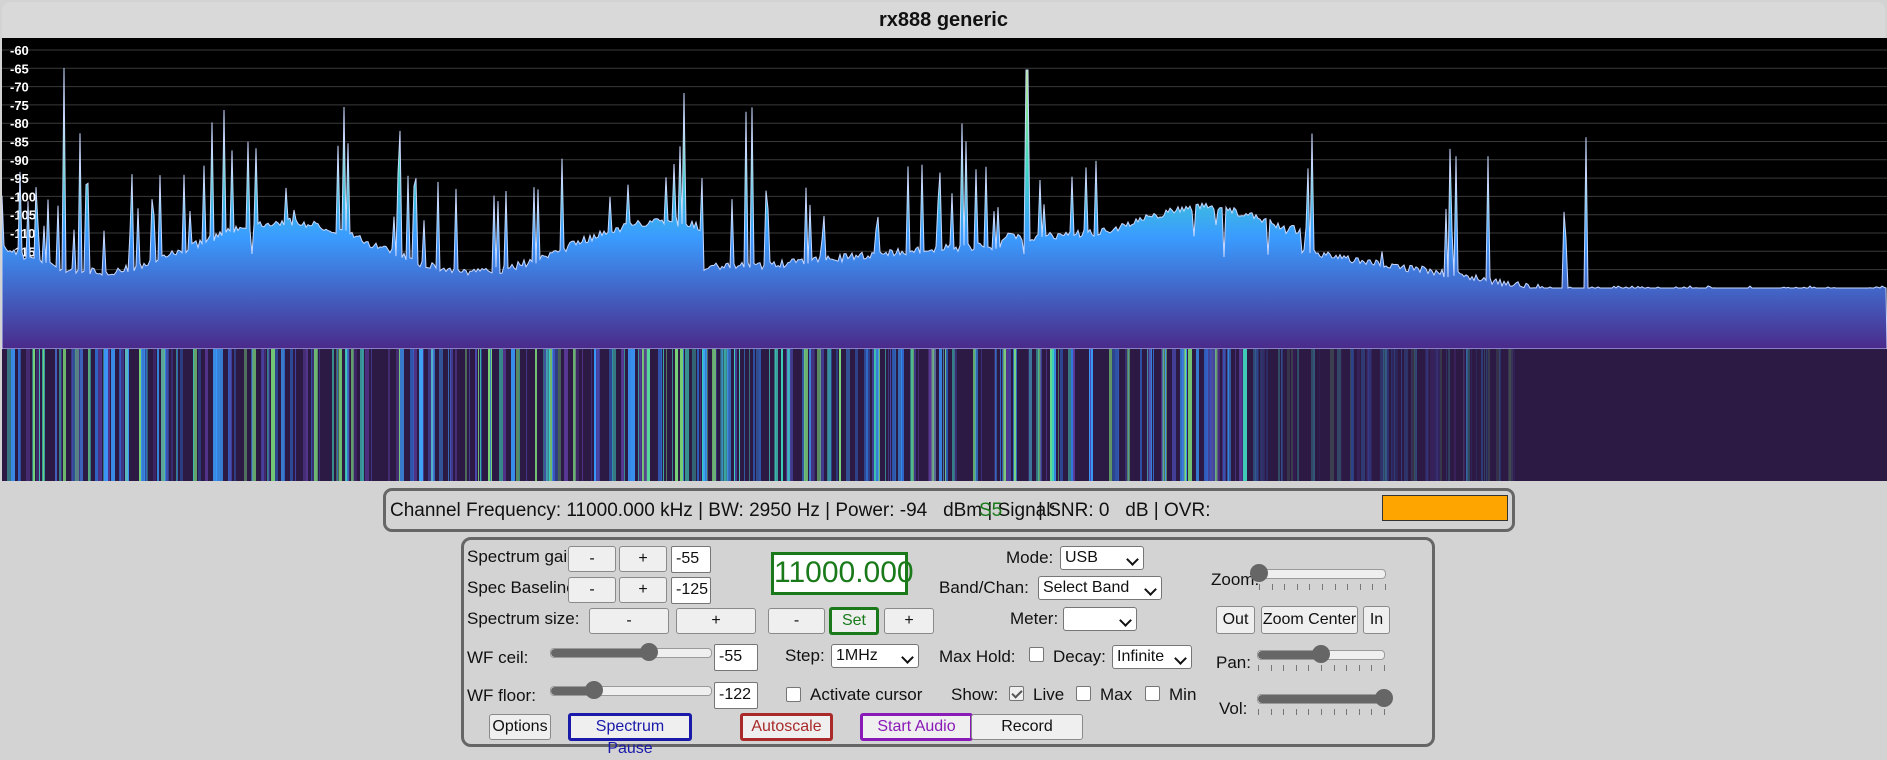  Describe the element at coordinates (1259, 573) in the screenshot. I see `zoom-slider-thumb` at that location.